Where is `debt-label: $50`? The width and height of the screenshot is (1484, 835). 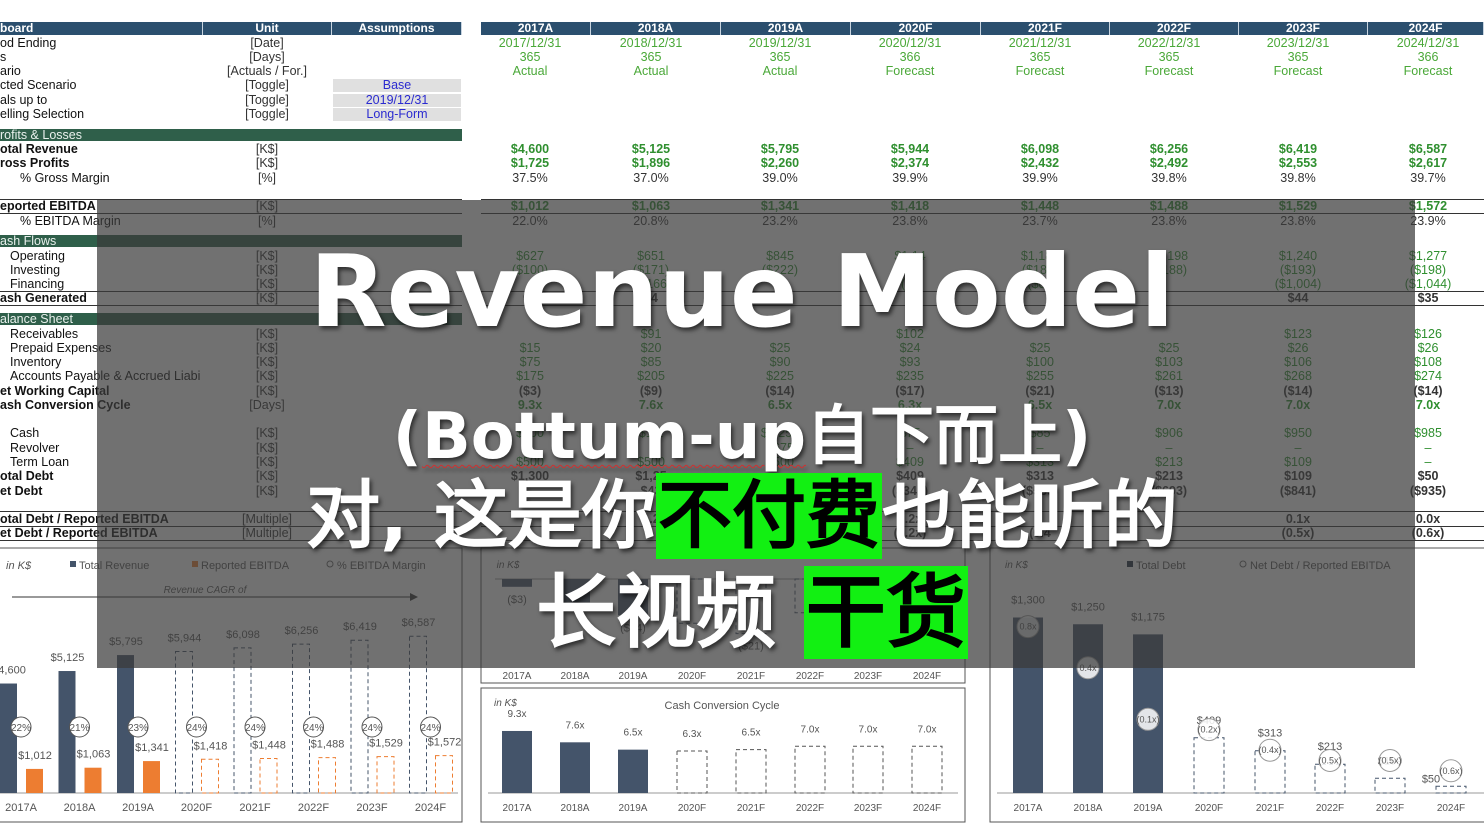 debt-label: $50 is located at coordinates (1431, 779).